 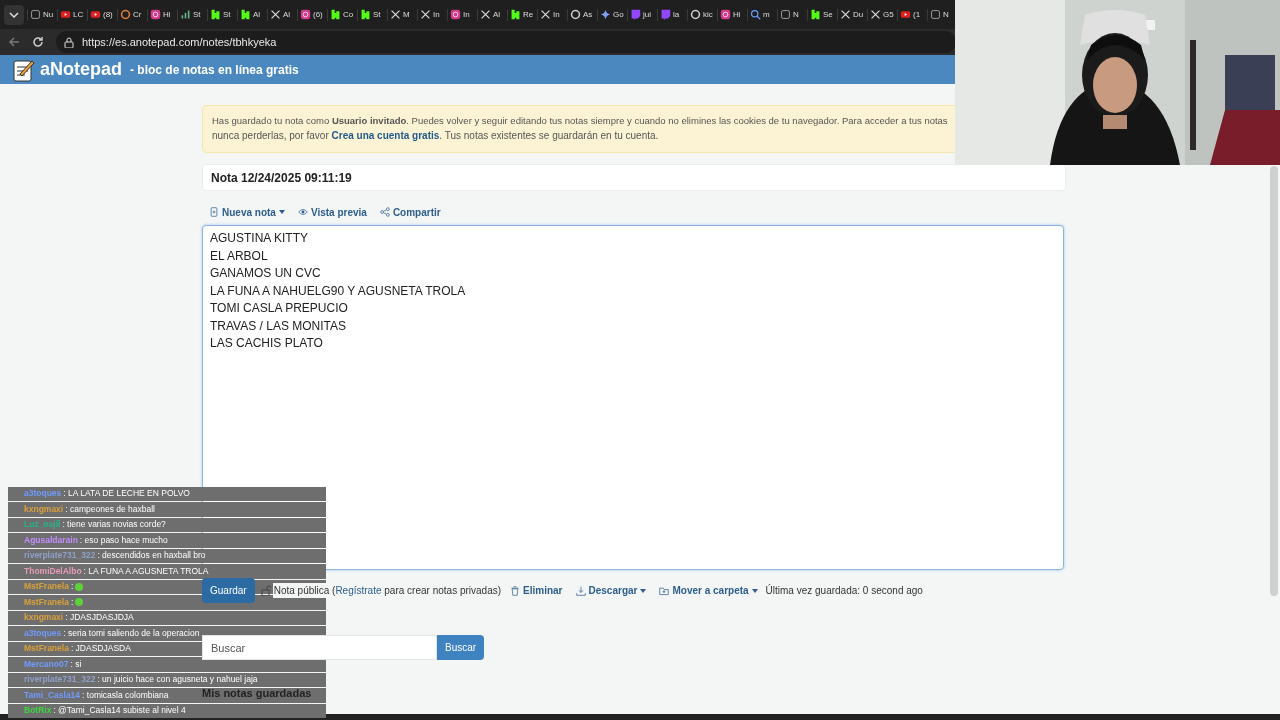 I want to click on browser-tab: (1, so click(x=910, y=14).